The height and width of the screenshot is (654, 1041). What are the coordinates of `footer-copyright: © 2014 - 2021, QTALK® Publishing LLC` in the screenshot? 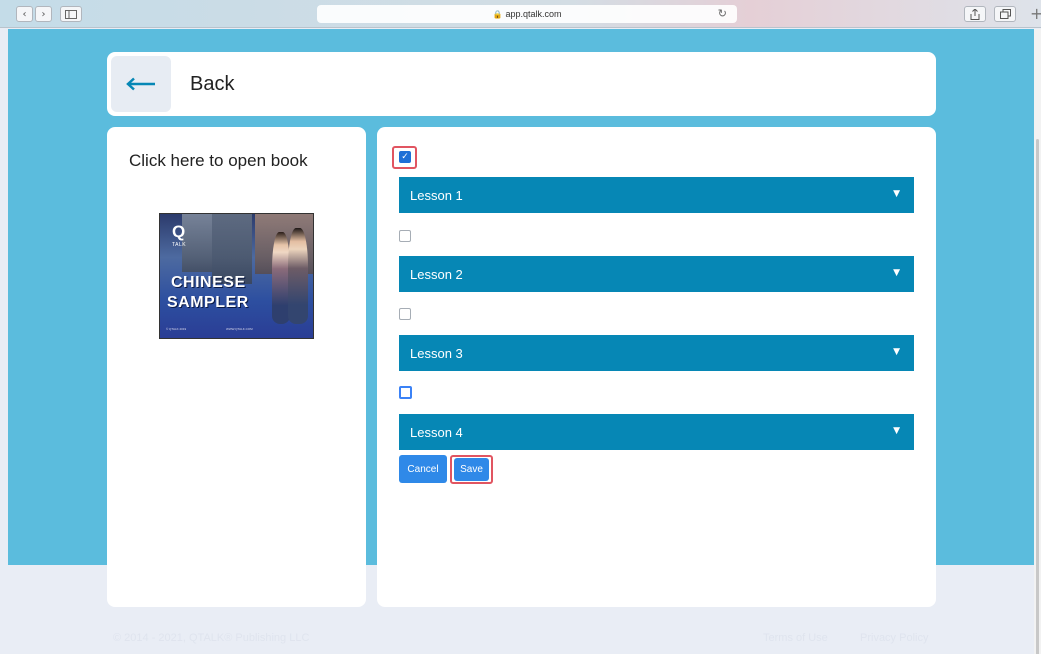 It's located at (211, 638).